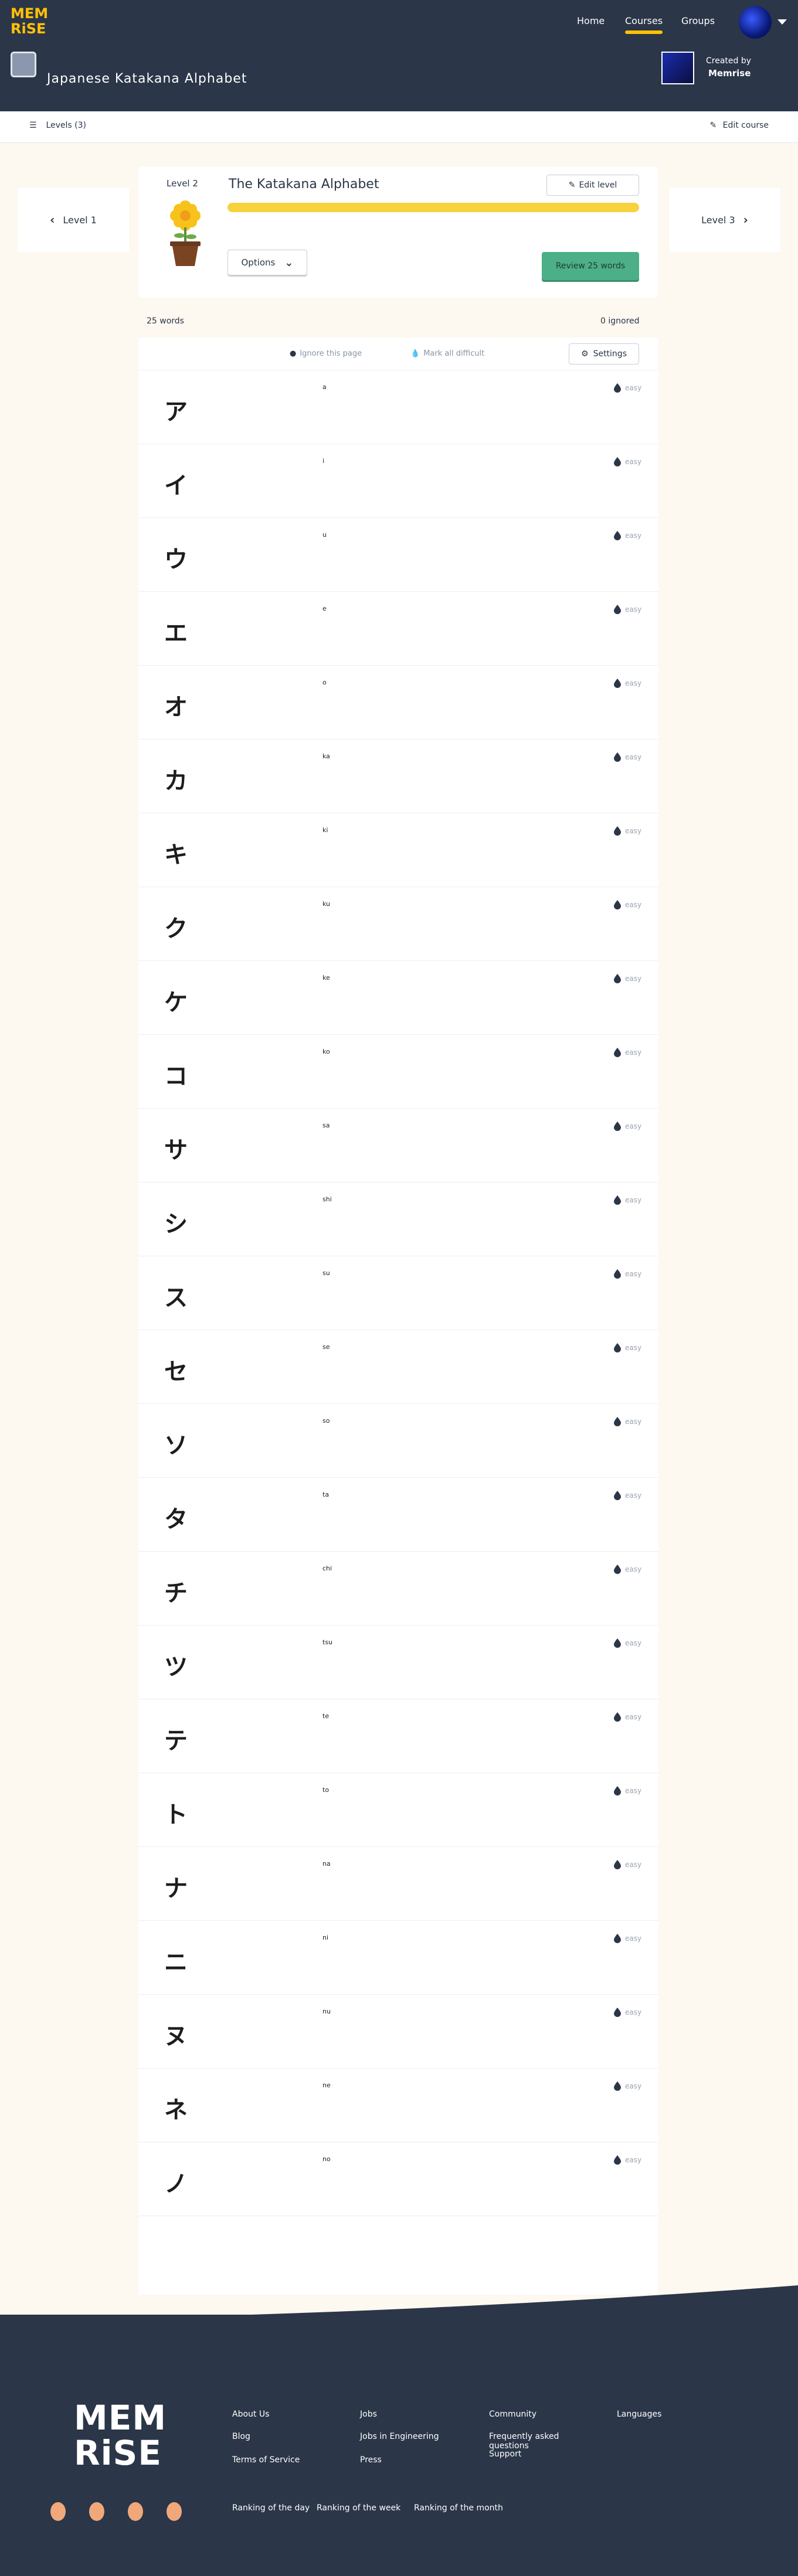 Image resolution: width=798 pixels, height=2576 pixels. Describe the element at coordinates (398, 1515) in the screenshot. I see `word-row: タ ta easy` at that location.